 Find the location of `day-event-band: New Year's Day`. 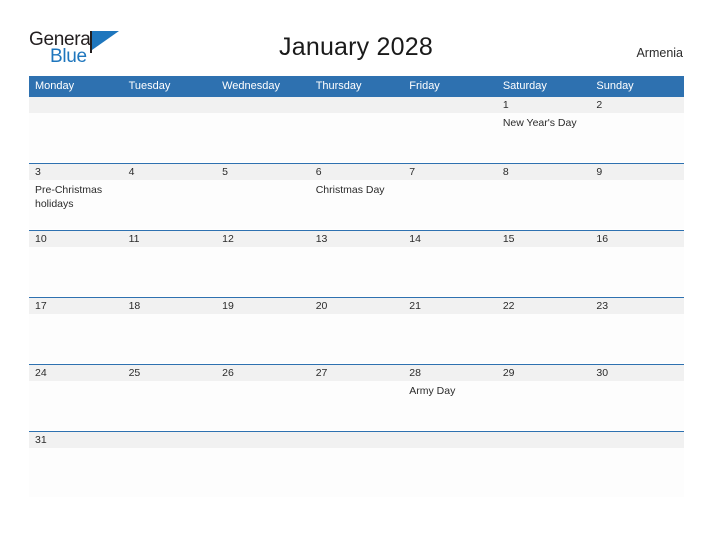

day-event-band: New Year's Day is located at coordinates (356, 137).